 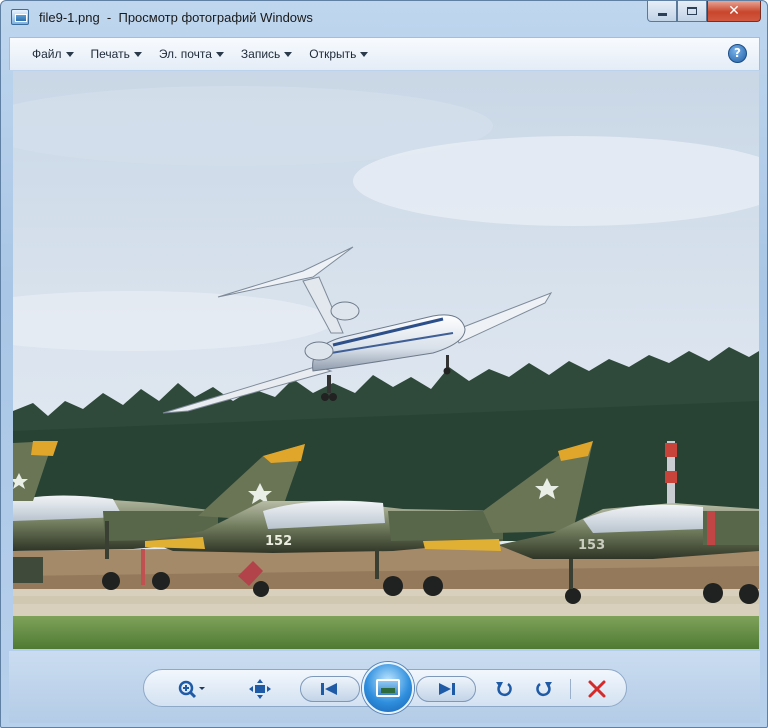 I want to click on rotate-left-button, so click(x=504, y=689).